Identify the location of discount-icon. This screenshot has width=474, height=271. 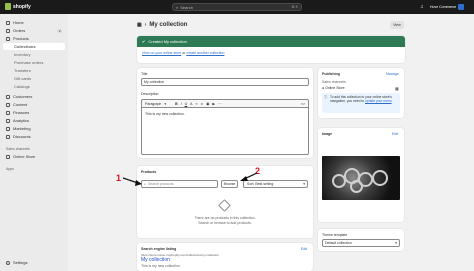
(8, 136).